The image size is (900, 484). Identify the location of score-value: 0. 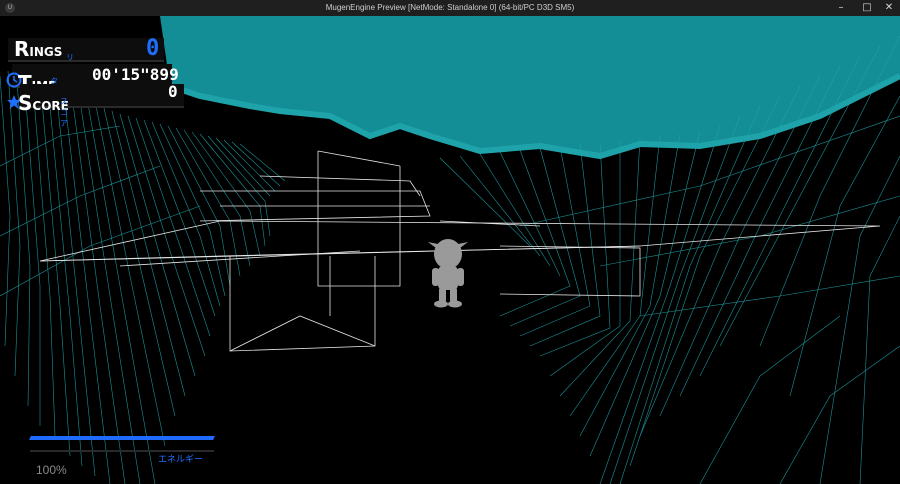
(173, 91).